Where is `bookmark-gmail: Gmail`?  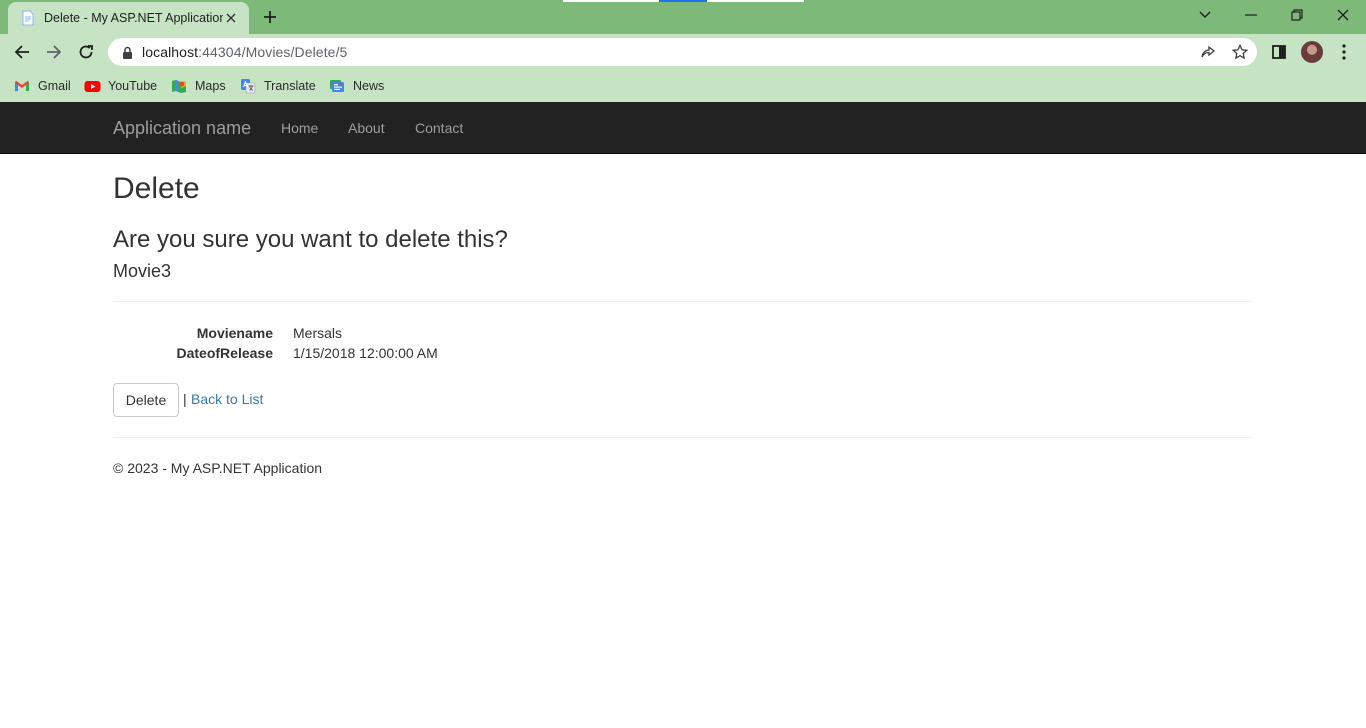 bookmark-gmail: Gmail is located at coordinates (42, 86).